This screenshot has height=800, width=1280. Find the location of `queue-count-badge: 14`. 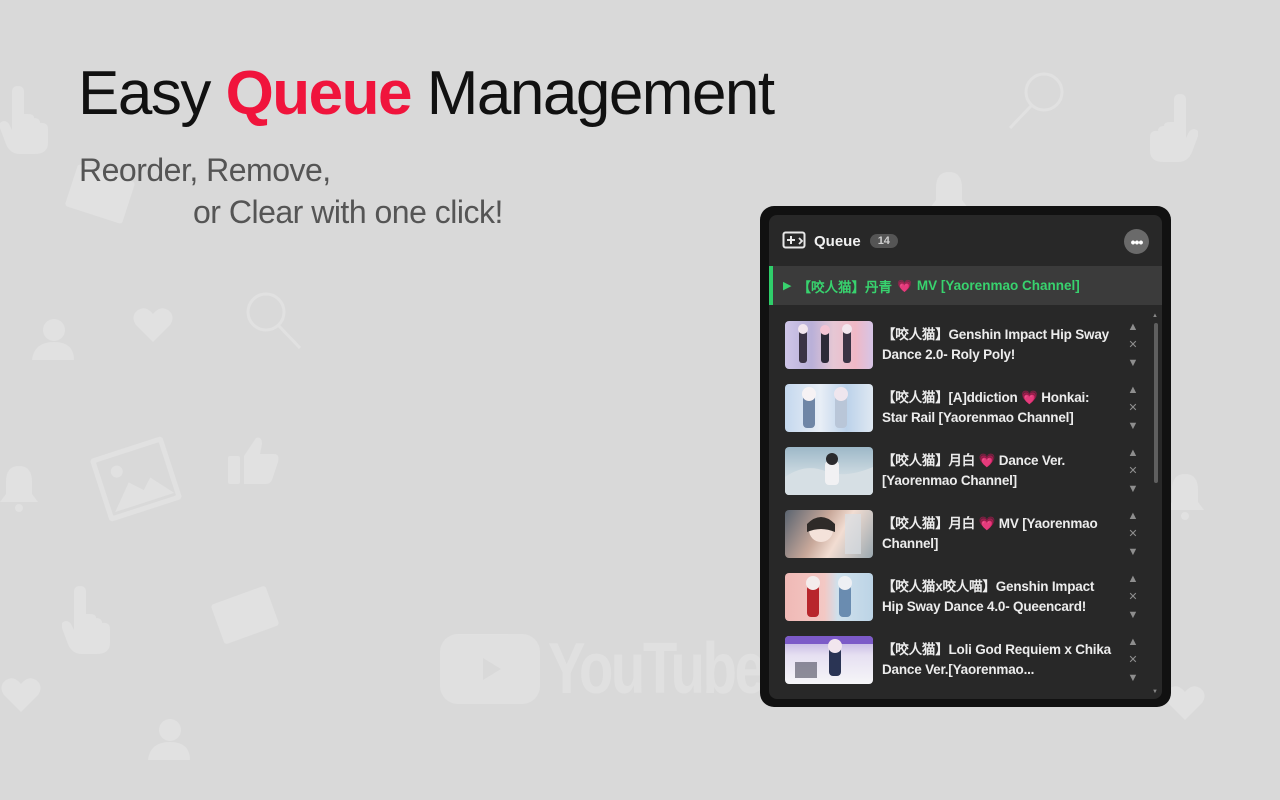

queue-count-badge: 14 is located at coordinates (883, 241).